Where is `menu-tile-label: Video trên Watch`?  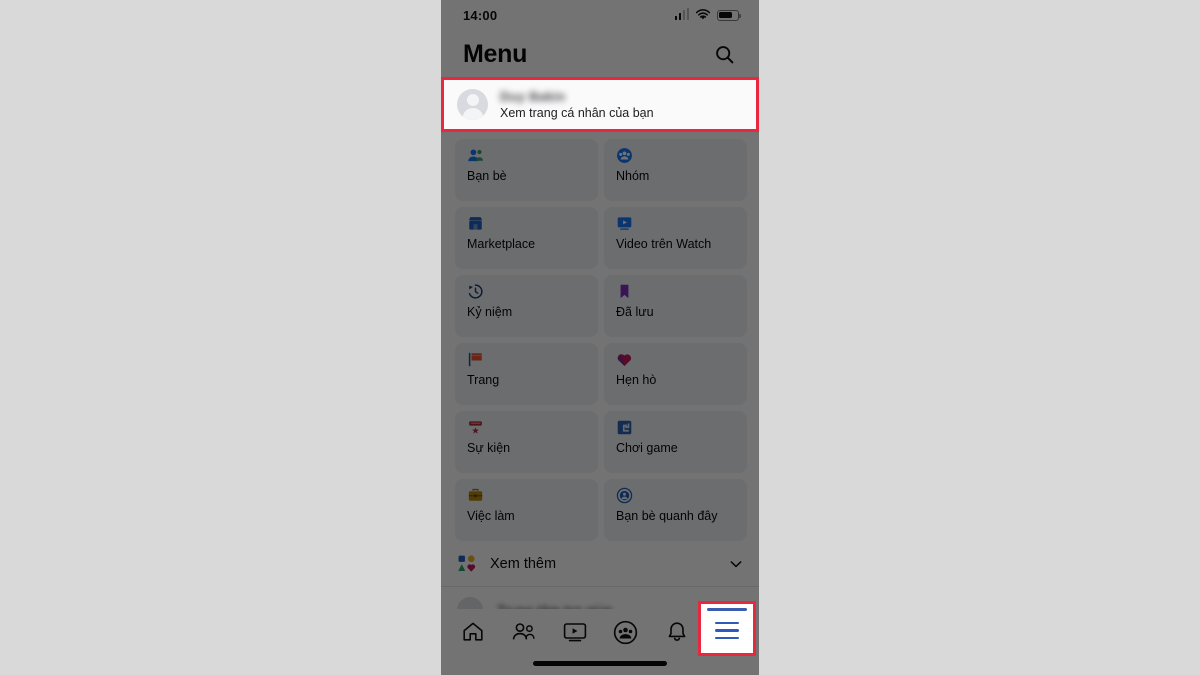 menu-tile-label: Video trên Watch is located at coordinates (664, 244).